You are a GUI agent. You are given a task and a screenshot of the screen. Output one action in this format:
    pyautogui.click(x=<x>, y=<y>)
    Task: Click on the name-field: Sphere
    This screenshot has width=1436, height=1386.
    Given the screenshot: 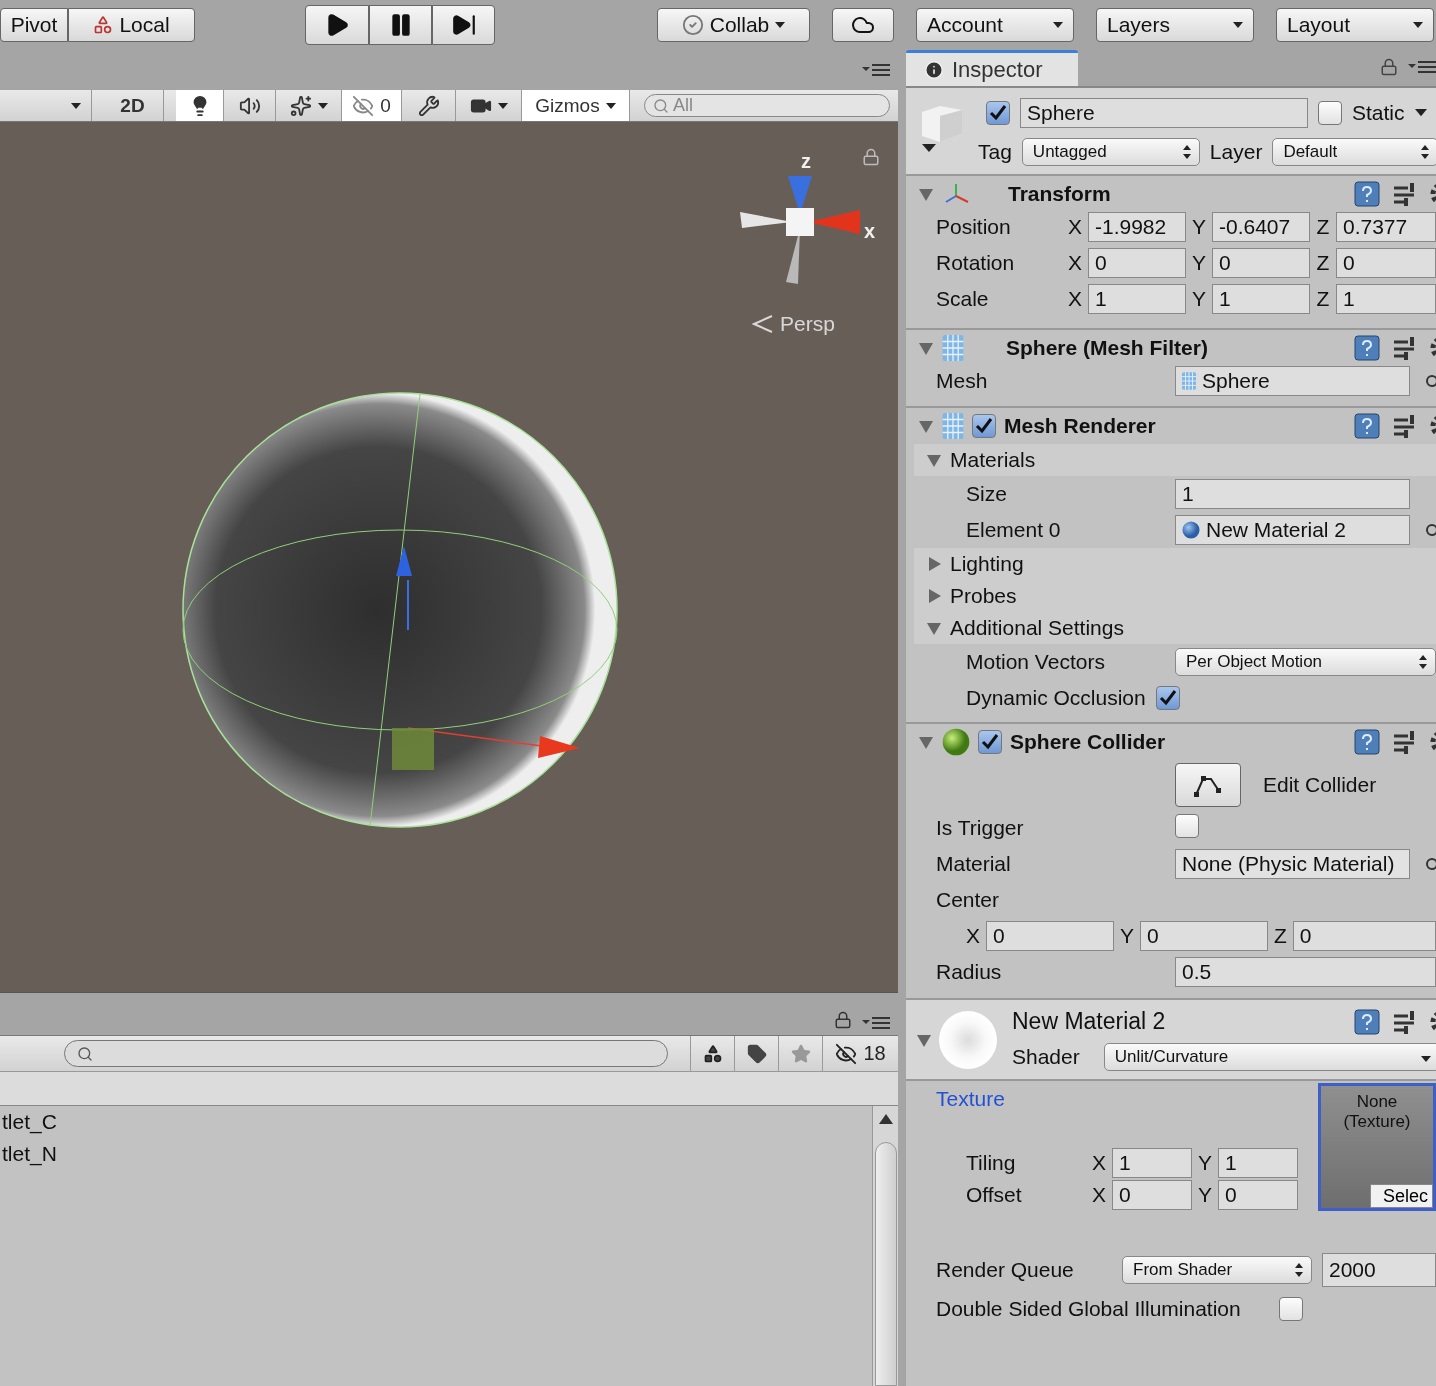 What is the action you would take?
    pyautogui.click(x=1164, y=113)
    